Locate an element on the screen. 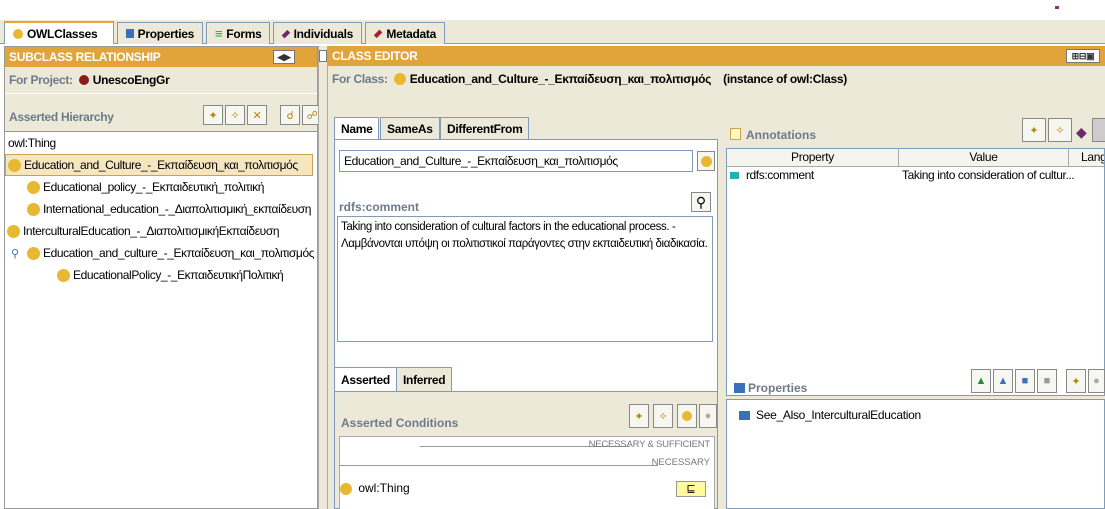  resize-corner-mark is located at coordinates (1057, 7).